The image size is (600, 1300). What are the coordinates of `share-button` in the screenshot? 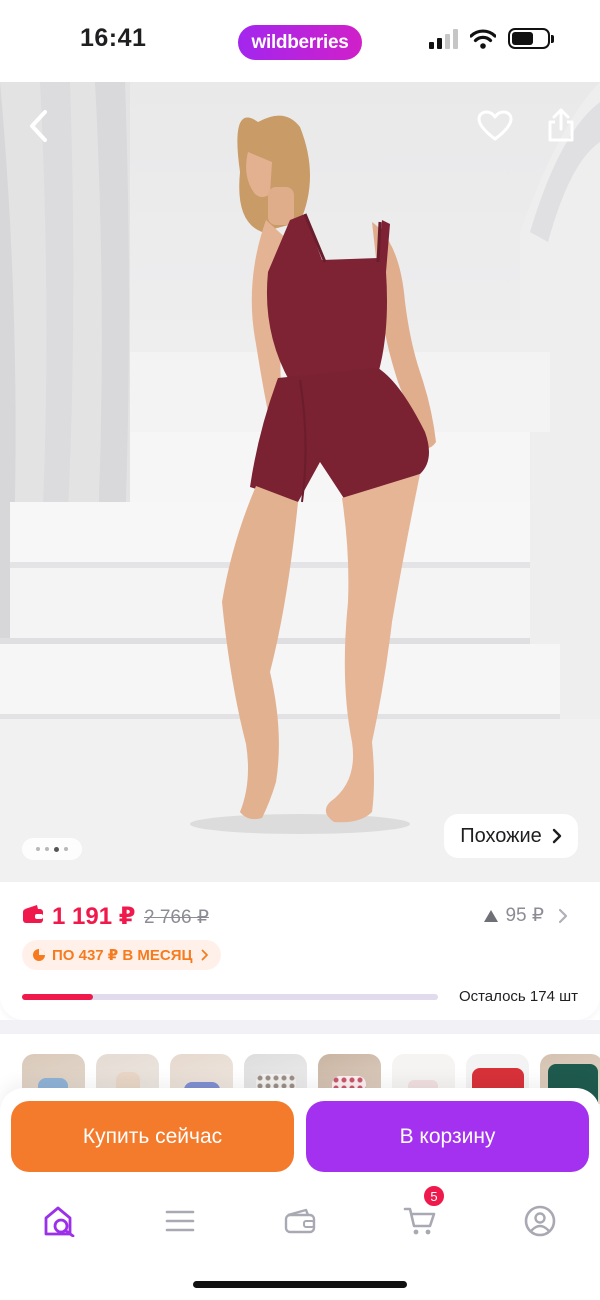 It's located at (561, 125).